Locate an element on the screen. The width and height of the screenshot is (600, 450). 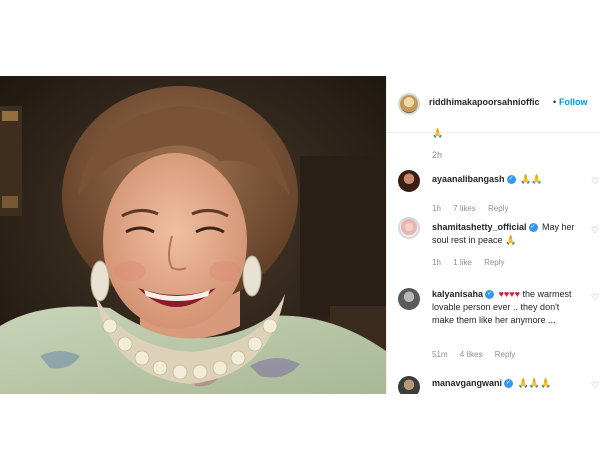
caption-emoji: 🙏 is located at coordinates (438, 133).